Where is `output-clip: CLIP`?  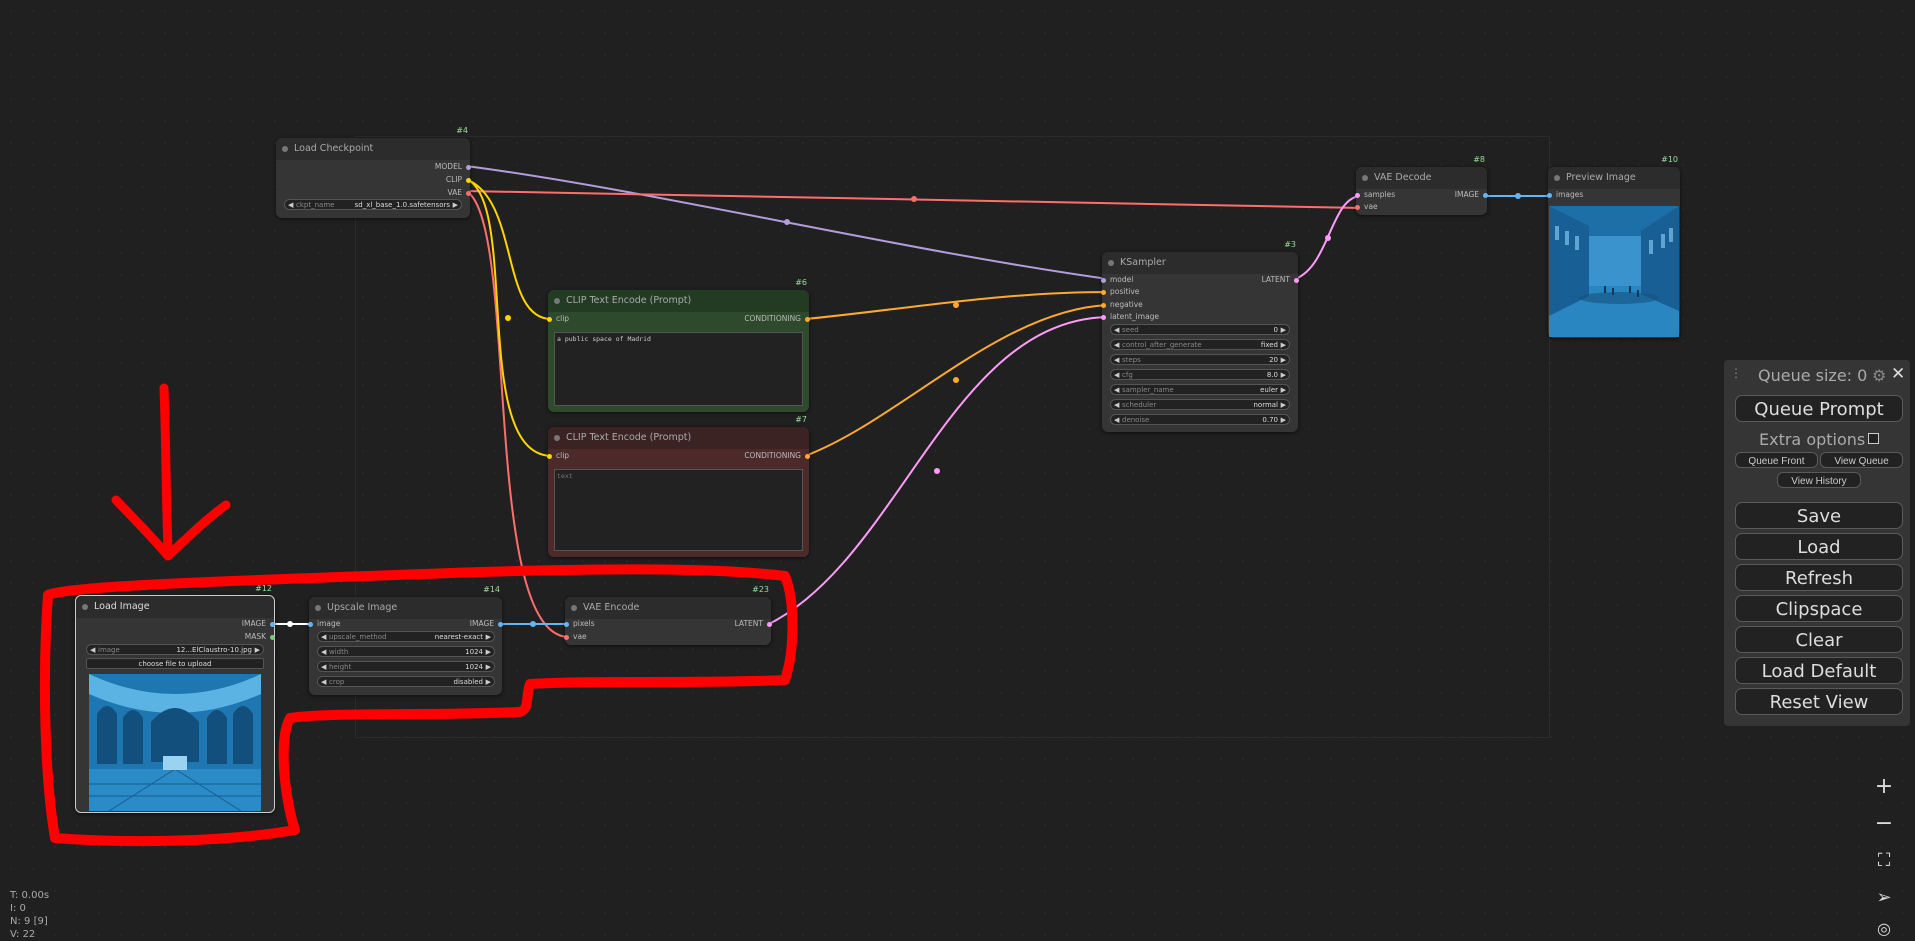 output-clip: CLIP is located at coordinates (458, 180).